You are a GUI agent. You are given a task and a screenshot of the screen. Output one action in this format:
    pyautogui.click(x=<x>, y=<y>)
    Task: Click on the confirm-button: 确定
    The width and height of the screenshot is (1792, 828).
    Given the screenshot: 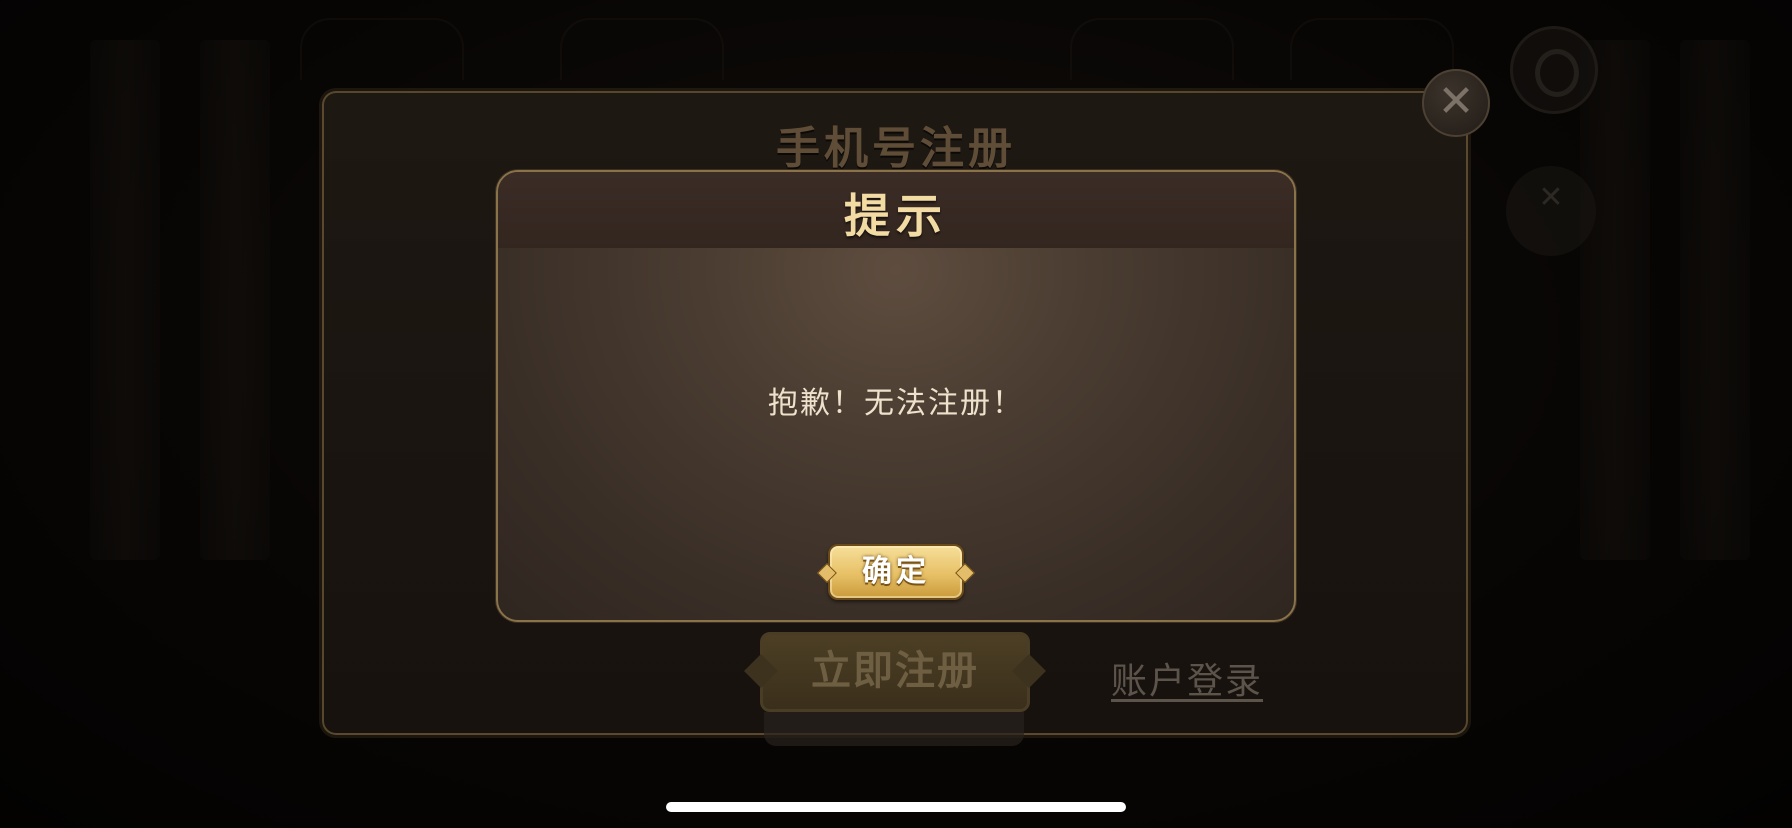 What is the action you would take?
    pyautogui.click(x=896, y=572)
    